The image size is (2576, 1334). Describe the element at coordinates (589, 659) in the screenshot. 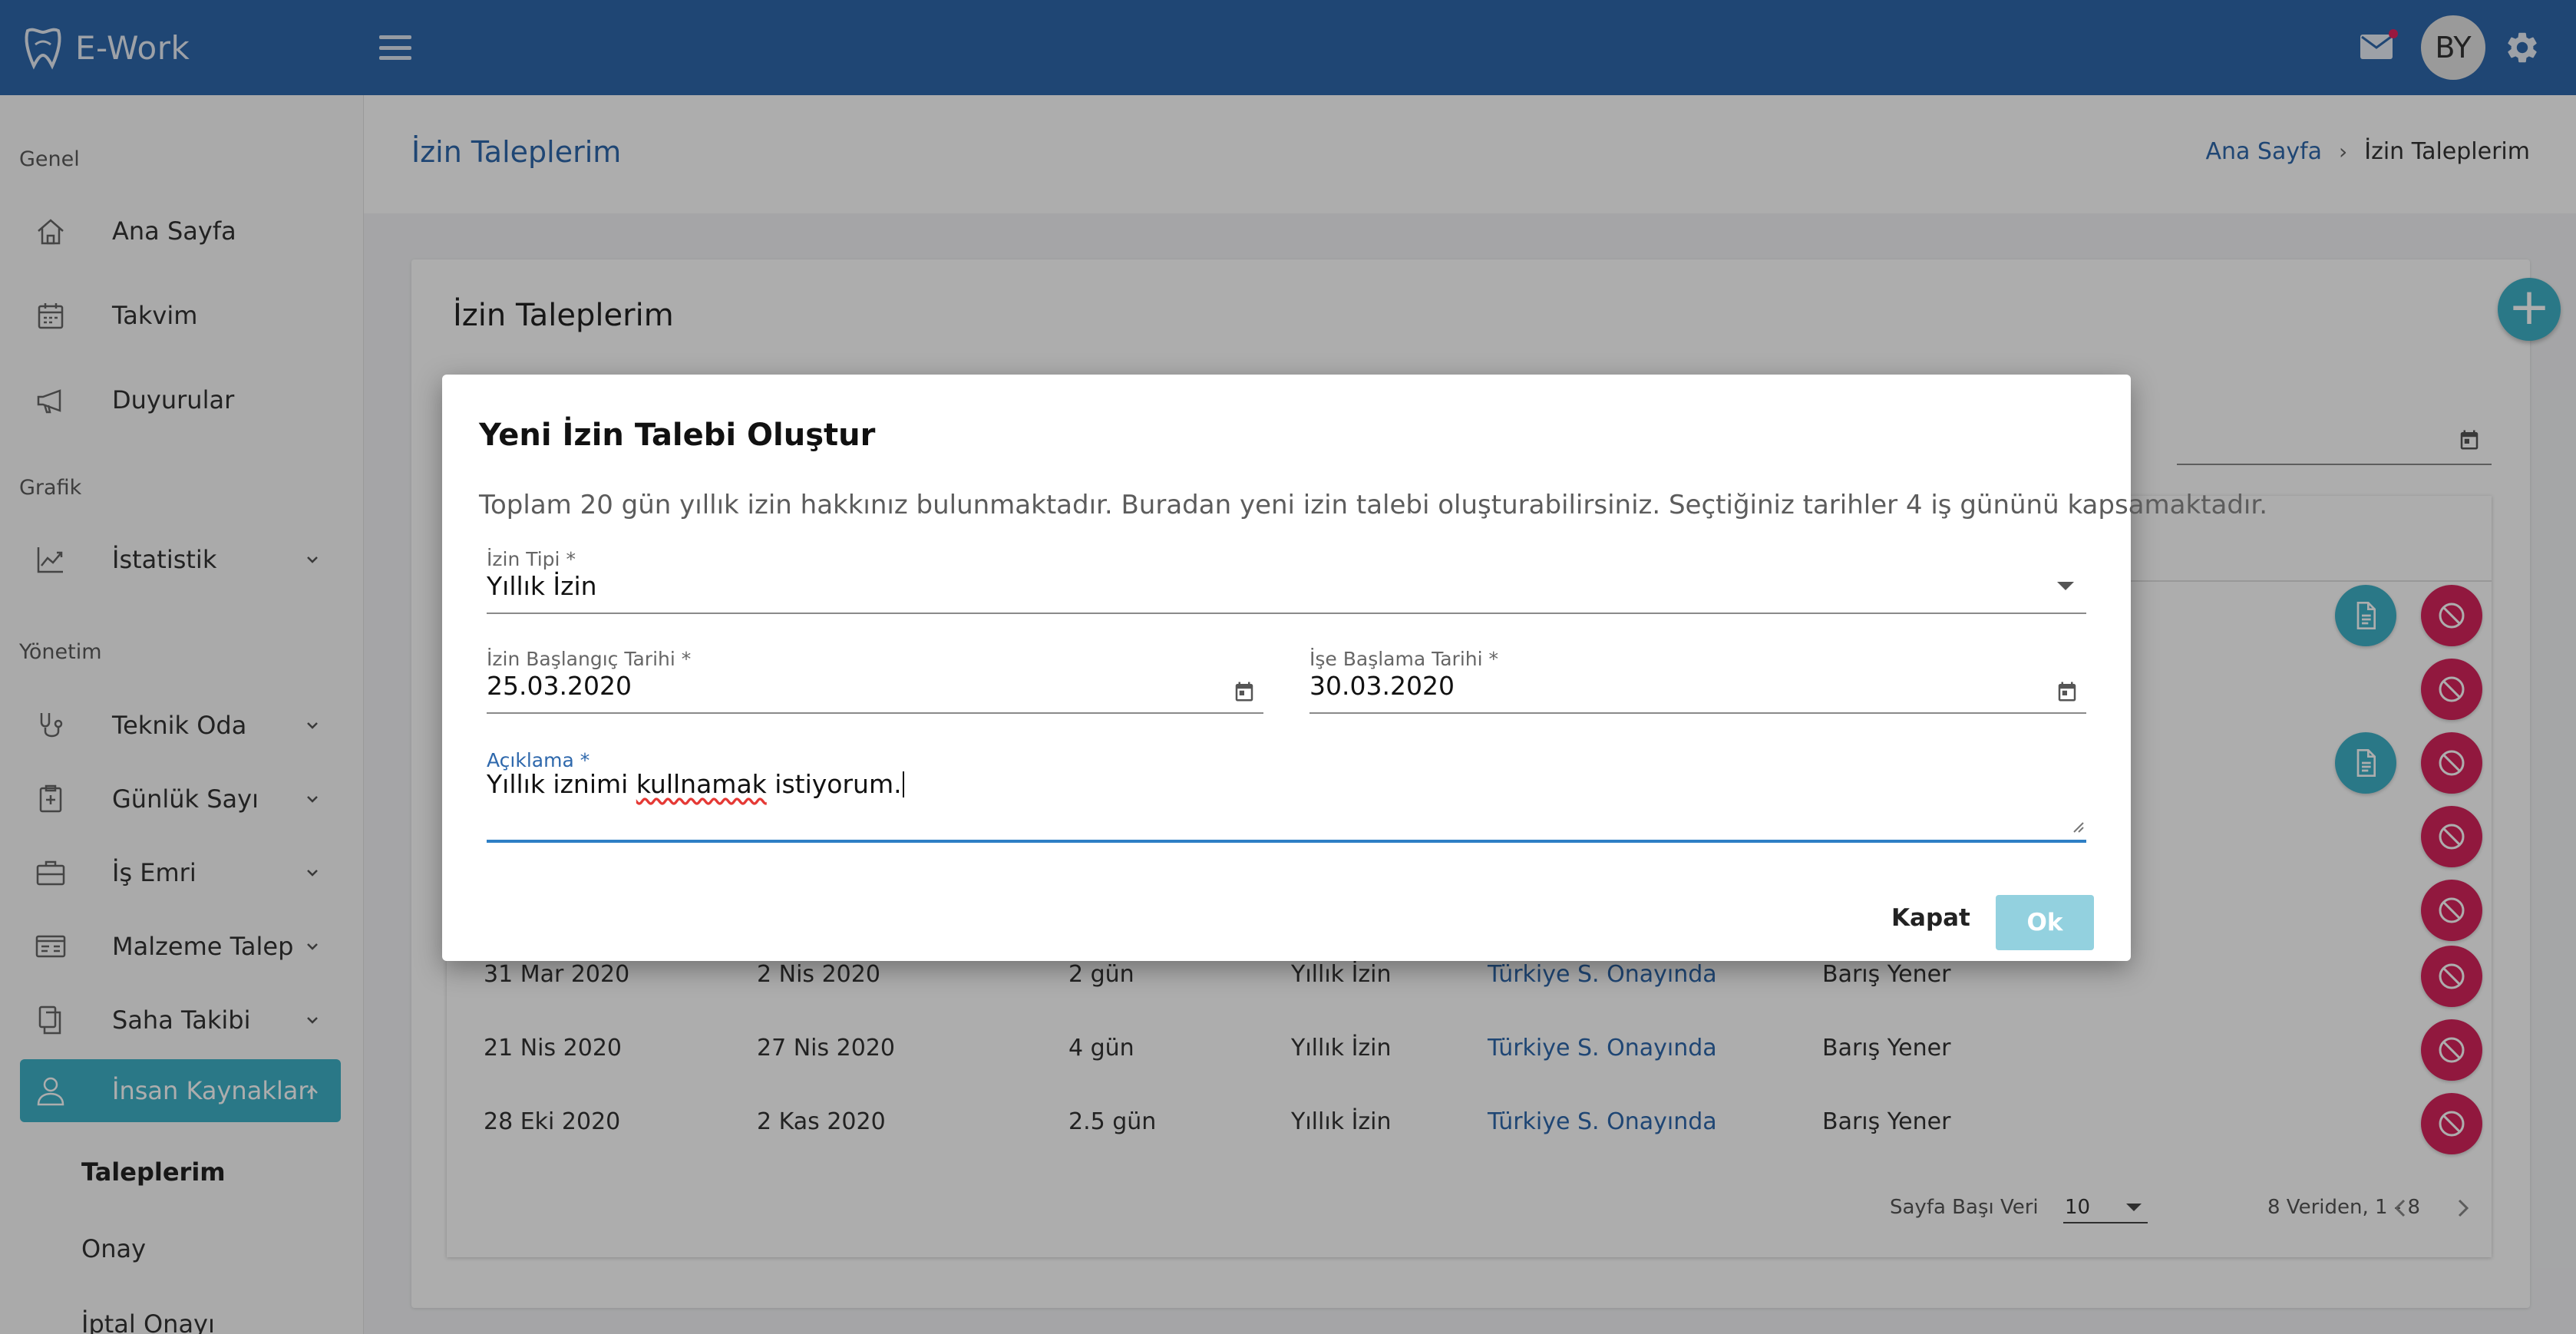

I see `start-date-label: İzin Başlangıç Tarihi *` at that location.